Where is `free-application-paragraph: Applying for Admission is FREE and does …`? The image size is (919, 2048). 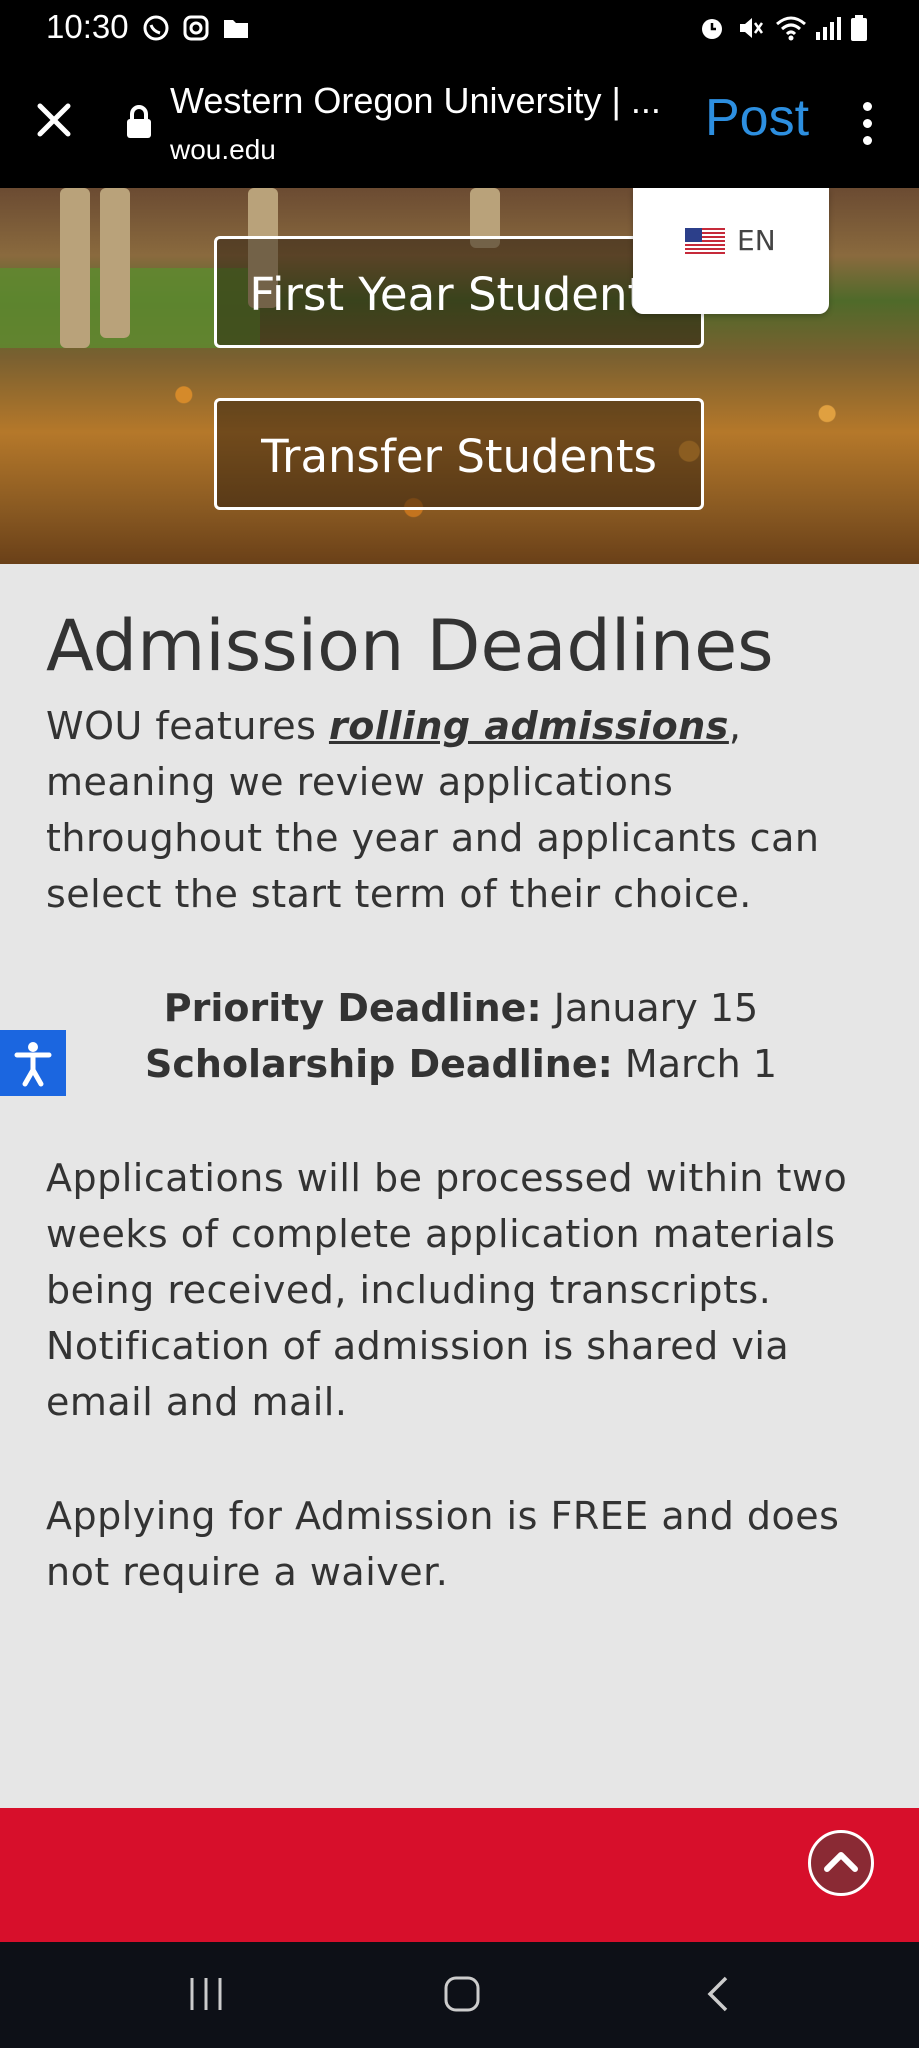
free-application-paragraph: Applying for Admission is FREE and does … is located at coordinates (443, 1544).